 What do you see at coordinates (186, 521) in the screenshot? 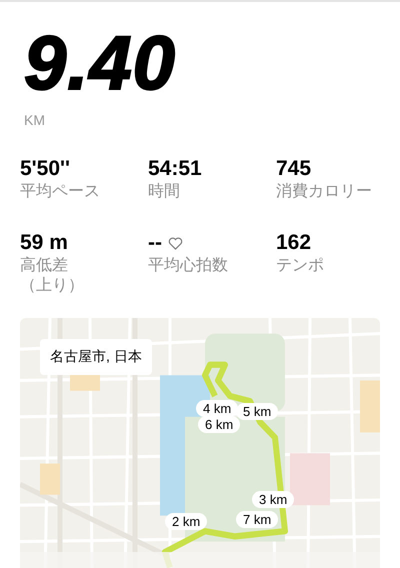
I see `distance-marker: 2 km` at bounding box center [186, 521].